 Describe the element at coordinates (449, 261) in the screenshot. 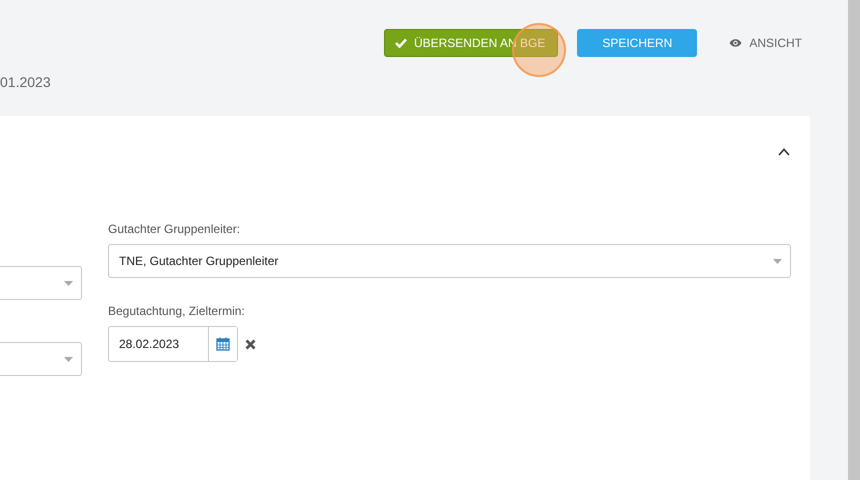

I see `dropdown-field: TNE, Gutachter Gruppenleiter` at that location.